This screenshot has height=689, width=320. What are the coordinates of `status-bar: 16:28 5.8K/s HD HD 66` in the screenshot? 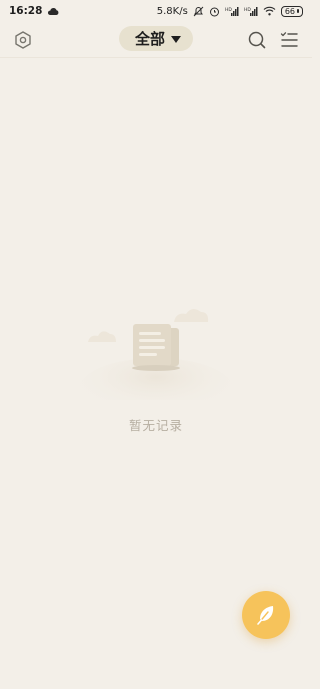 It's located at (156, 11).